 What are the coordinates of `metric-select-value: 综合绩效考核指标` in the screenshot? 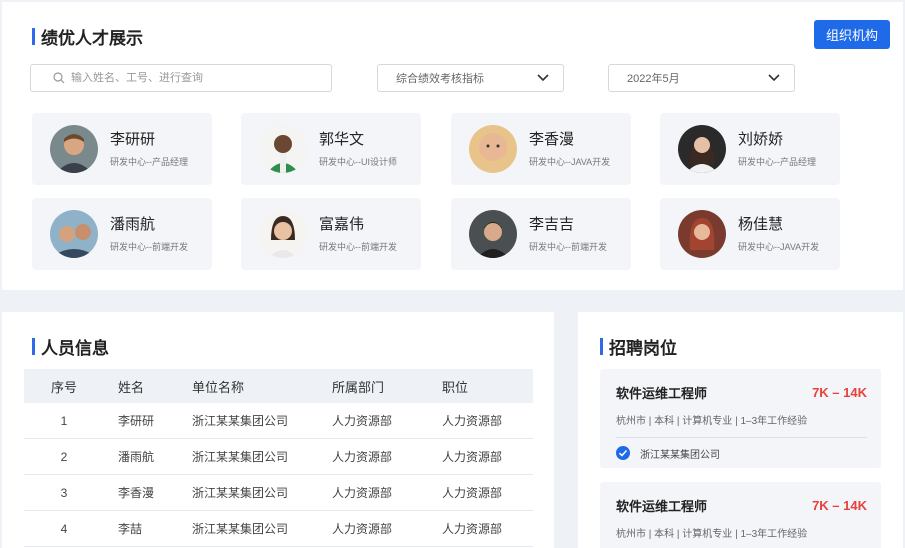 It's located at (440, 79).